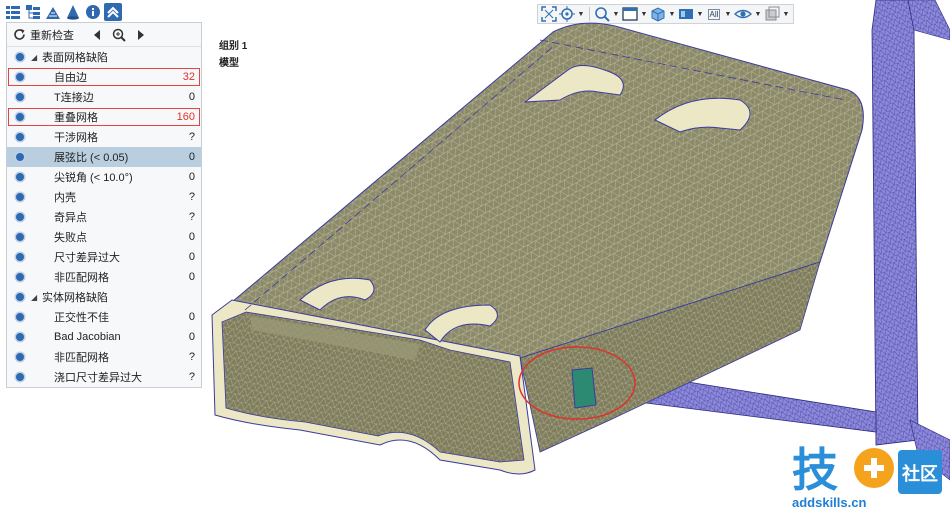 The height and width of the screenshot is (516, 950). I want to click on diagnostic-label: 浇口尺寸差异过大, so click(98, 378).